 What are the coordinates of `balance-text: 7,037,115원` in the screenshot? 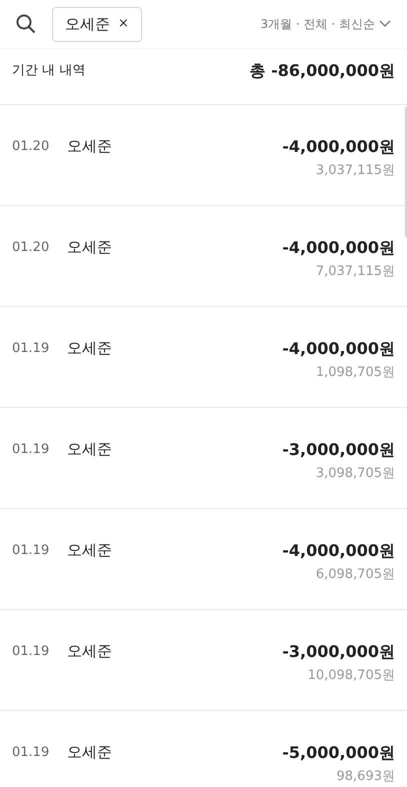 It's located at (355, 272).